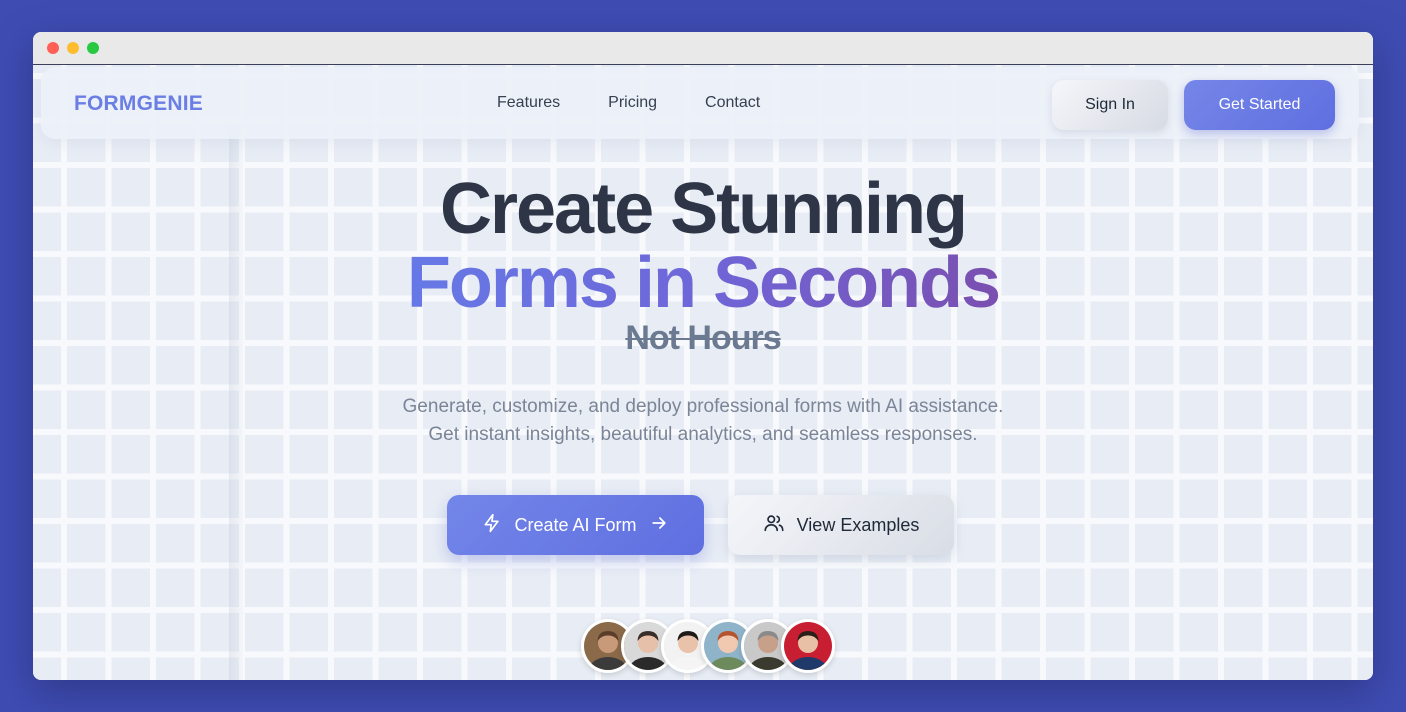 The image size is (1406, 712). I want to click on struck-through-text: Not Hours, so click(703, 338).